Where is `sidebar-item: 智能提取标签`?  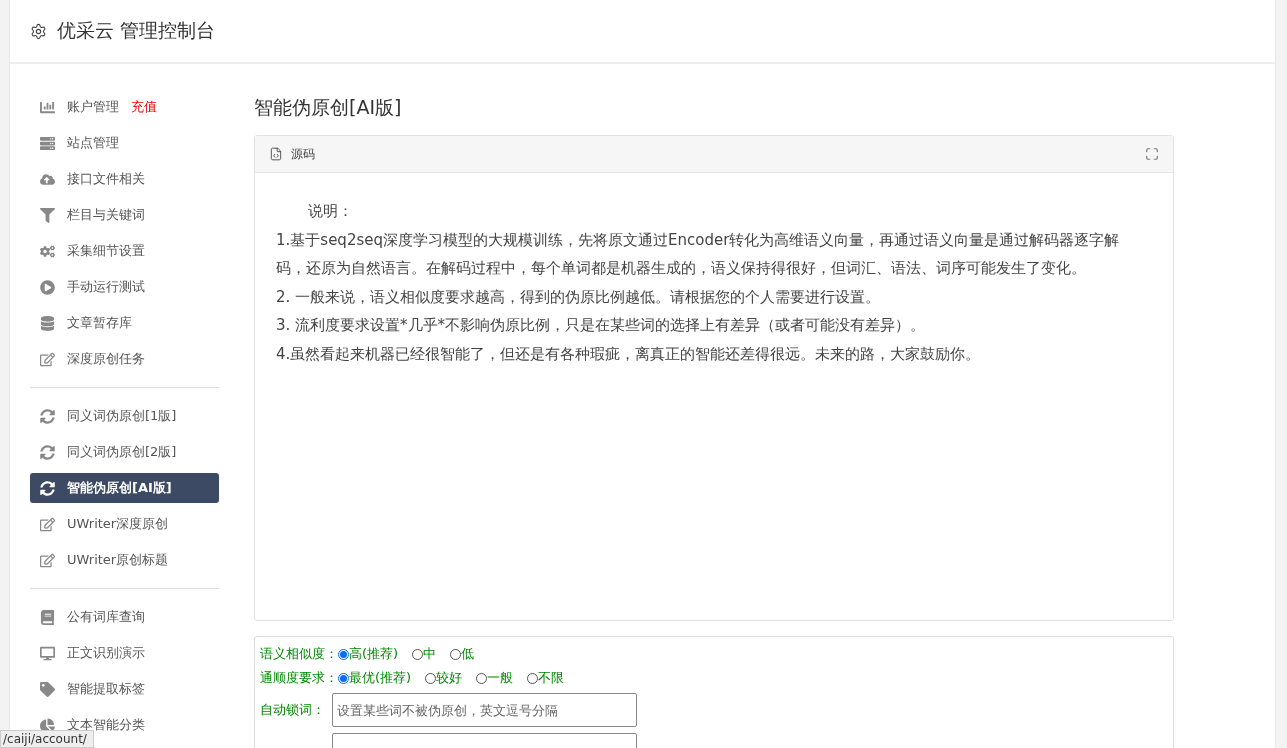 sidebar-item: 智能提取标签 is located at coordinates (124, 689).